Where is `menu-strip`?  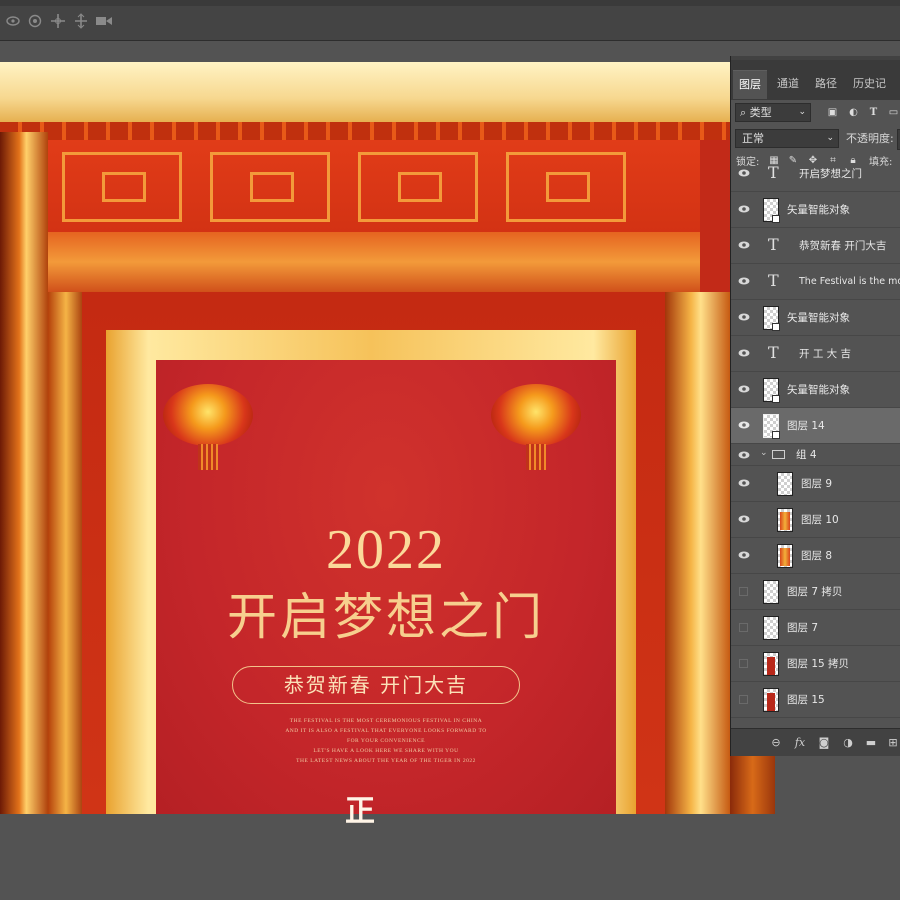
menu-strip is located at coordinates (450, 3).